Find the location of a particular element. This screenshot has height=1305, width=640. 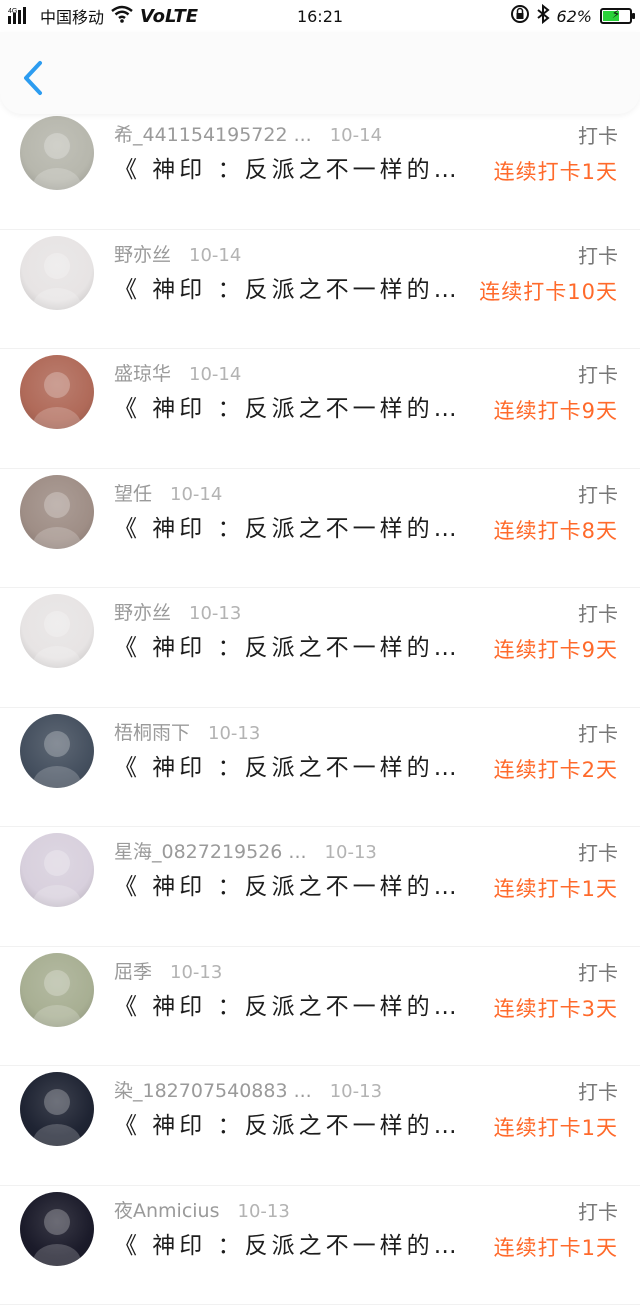

top-bar is located at coordinates (320, 73).